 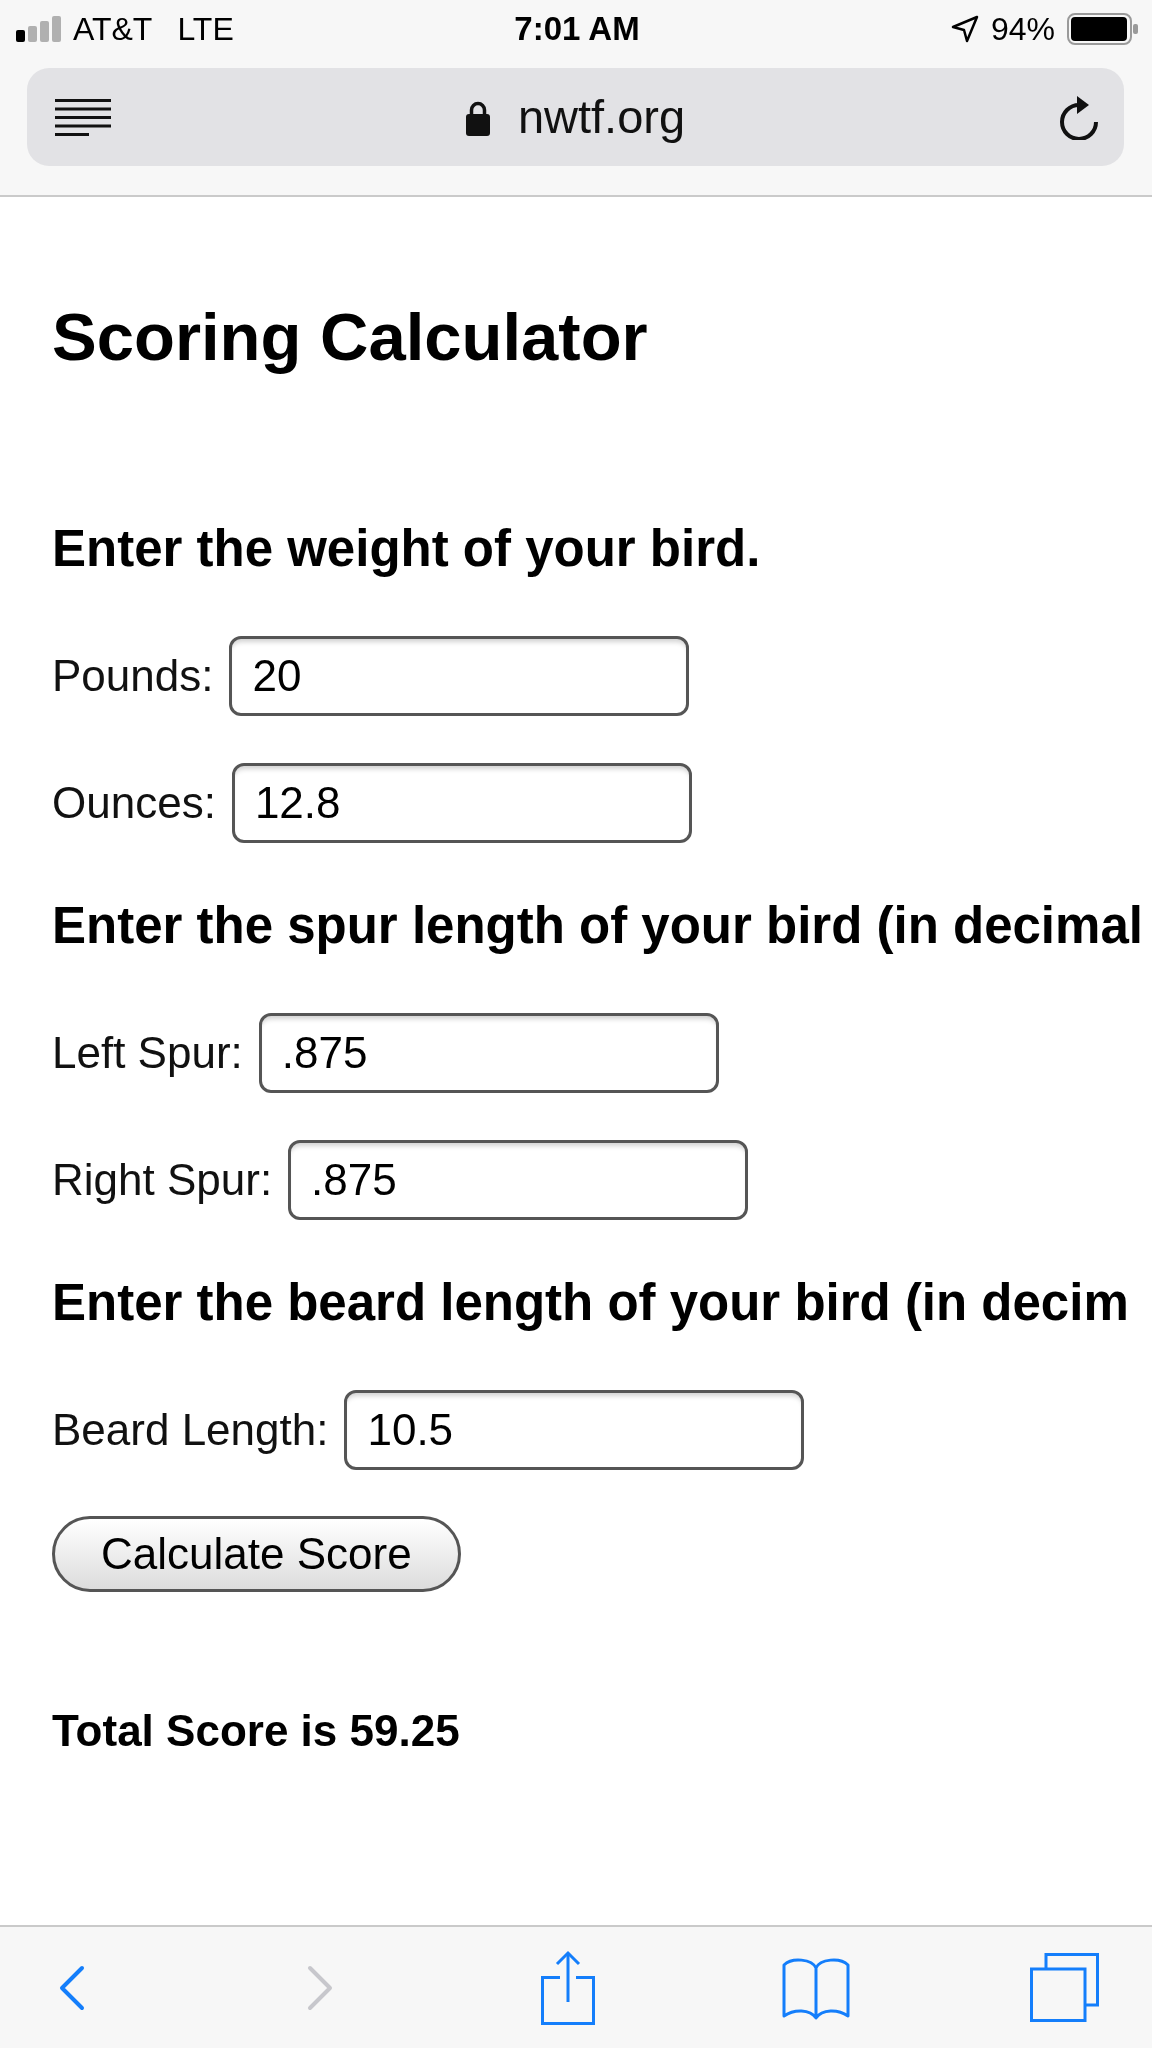 What do you see at coordinates (147, 1053) in the screenshot?
I see `field-label: Left Spur:` at bounding box center [147, 1053].